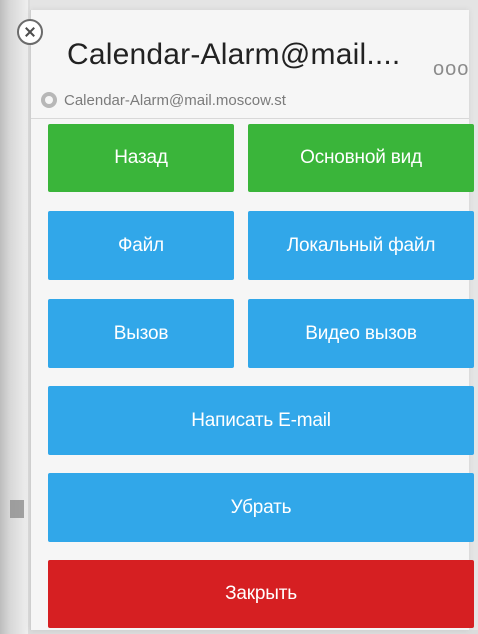 The height and width of the screenshot is (634, 478). What do you see at coordinates (361, 333) in the screenshot?
I see `video-call-button: Видео вызов` at bounding box center [361, 333].